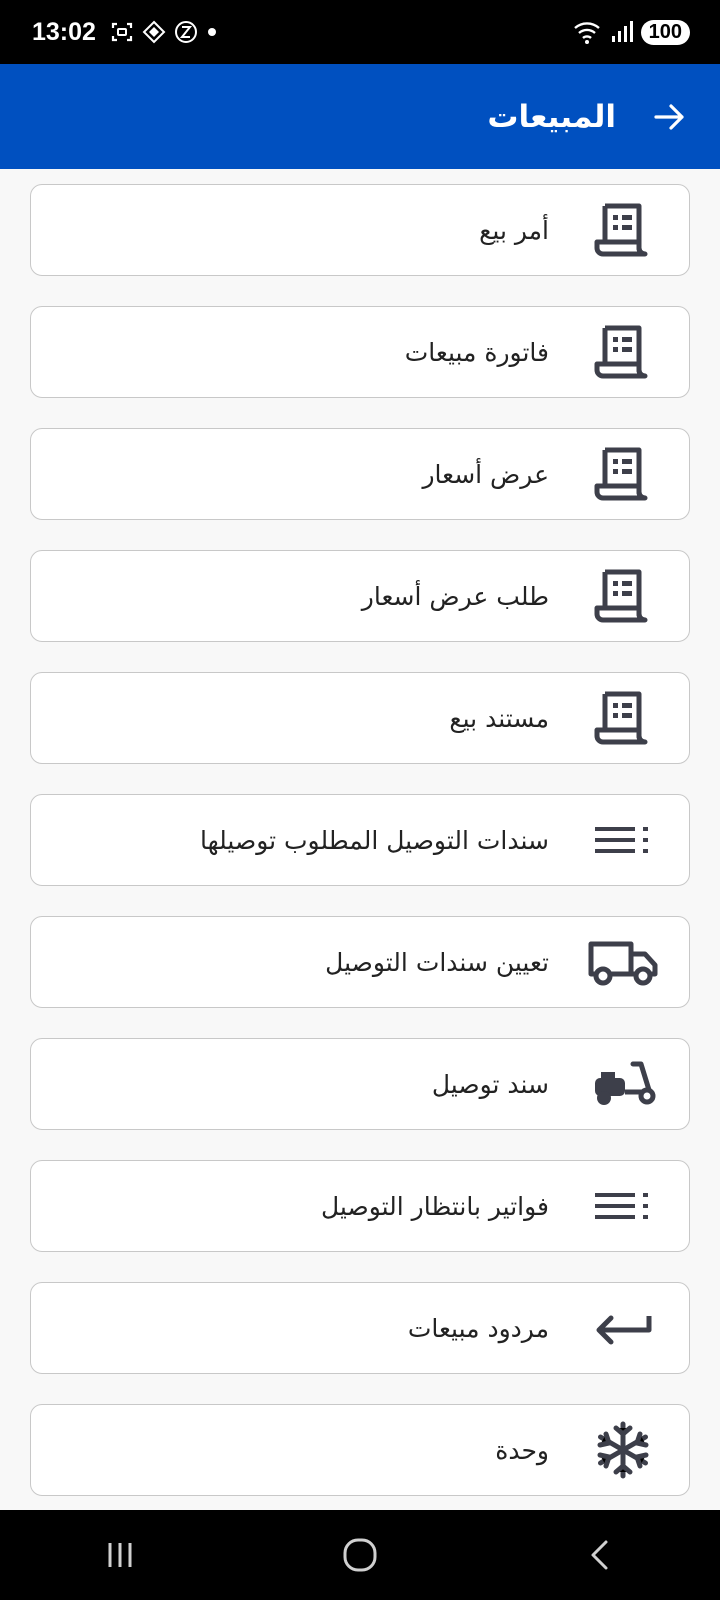 Image resolution: width=720 pixels, height=1600 pixels. What do you see at coordinates (623, 1084) in the screenshot?
I see `scooter-icon` at bounding box center [623, 1084].